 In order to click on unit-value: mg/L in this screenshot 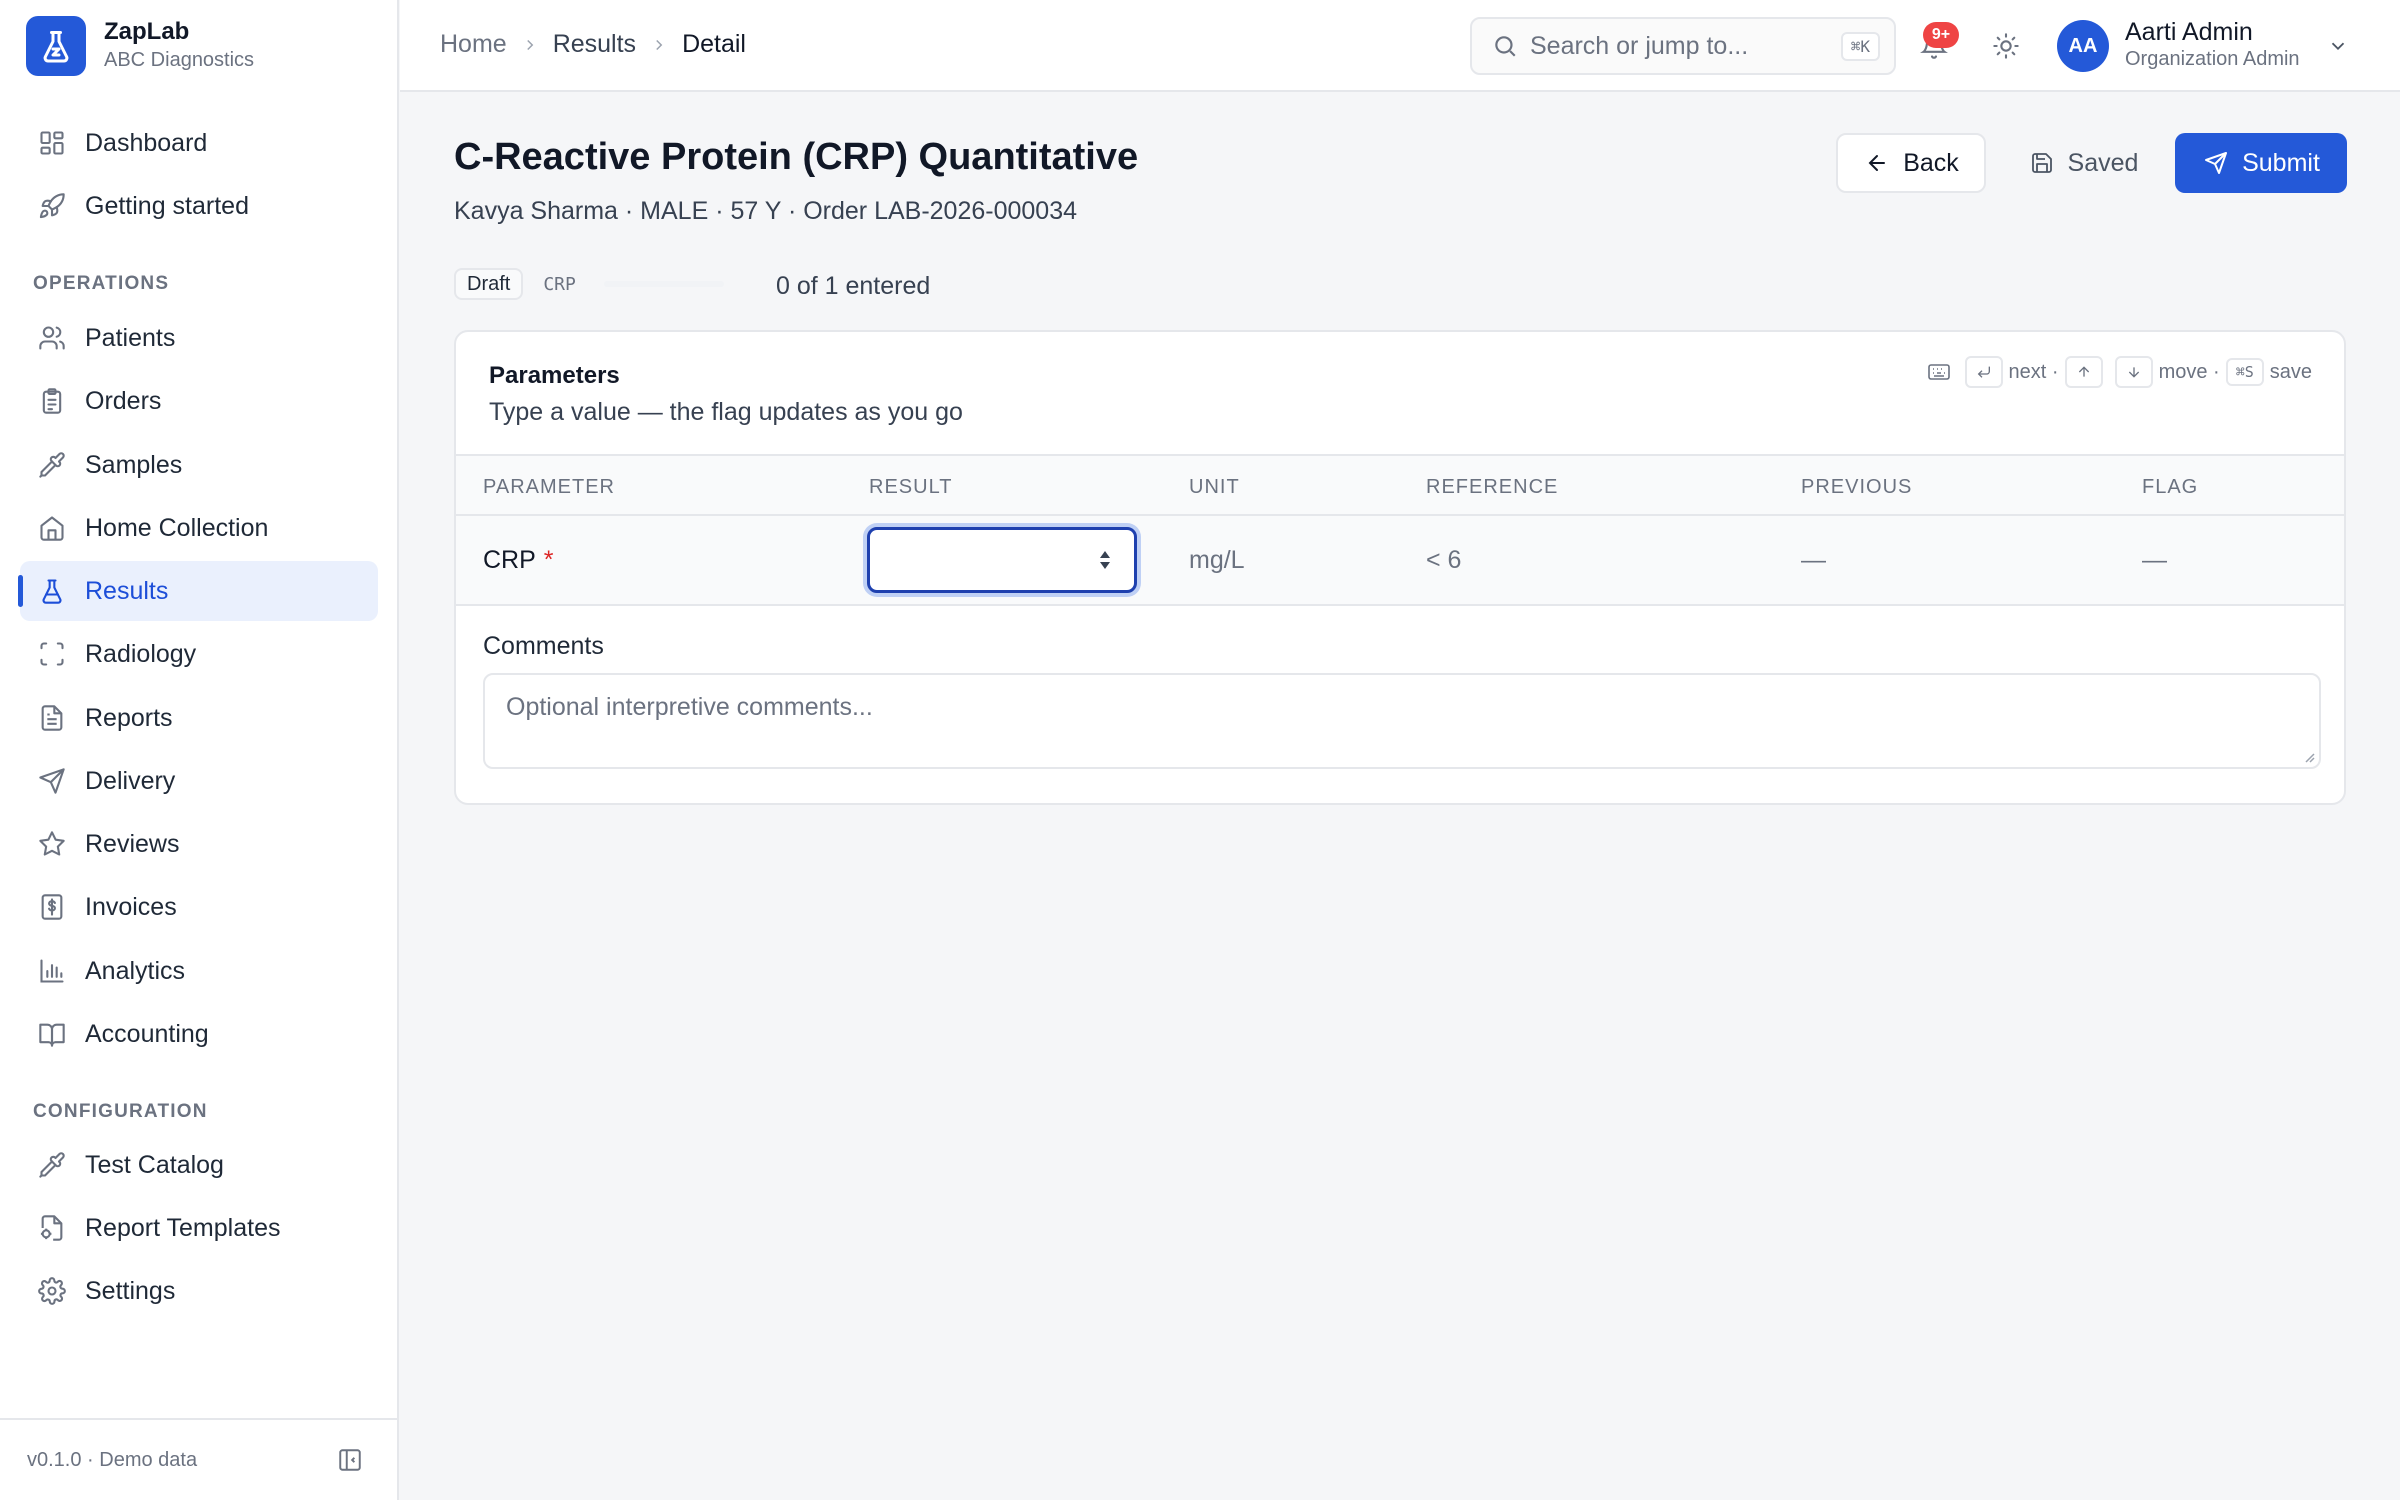, I will do `click(1217, 560)`.